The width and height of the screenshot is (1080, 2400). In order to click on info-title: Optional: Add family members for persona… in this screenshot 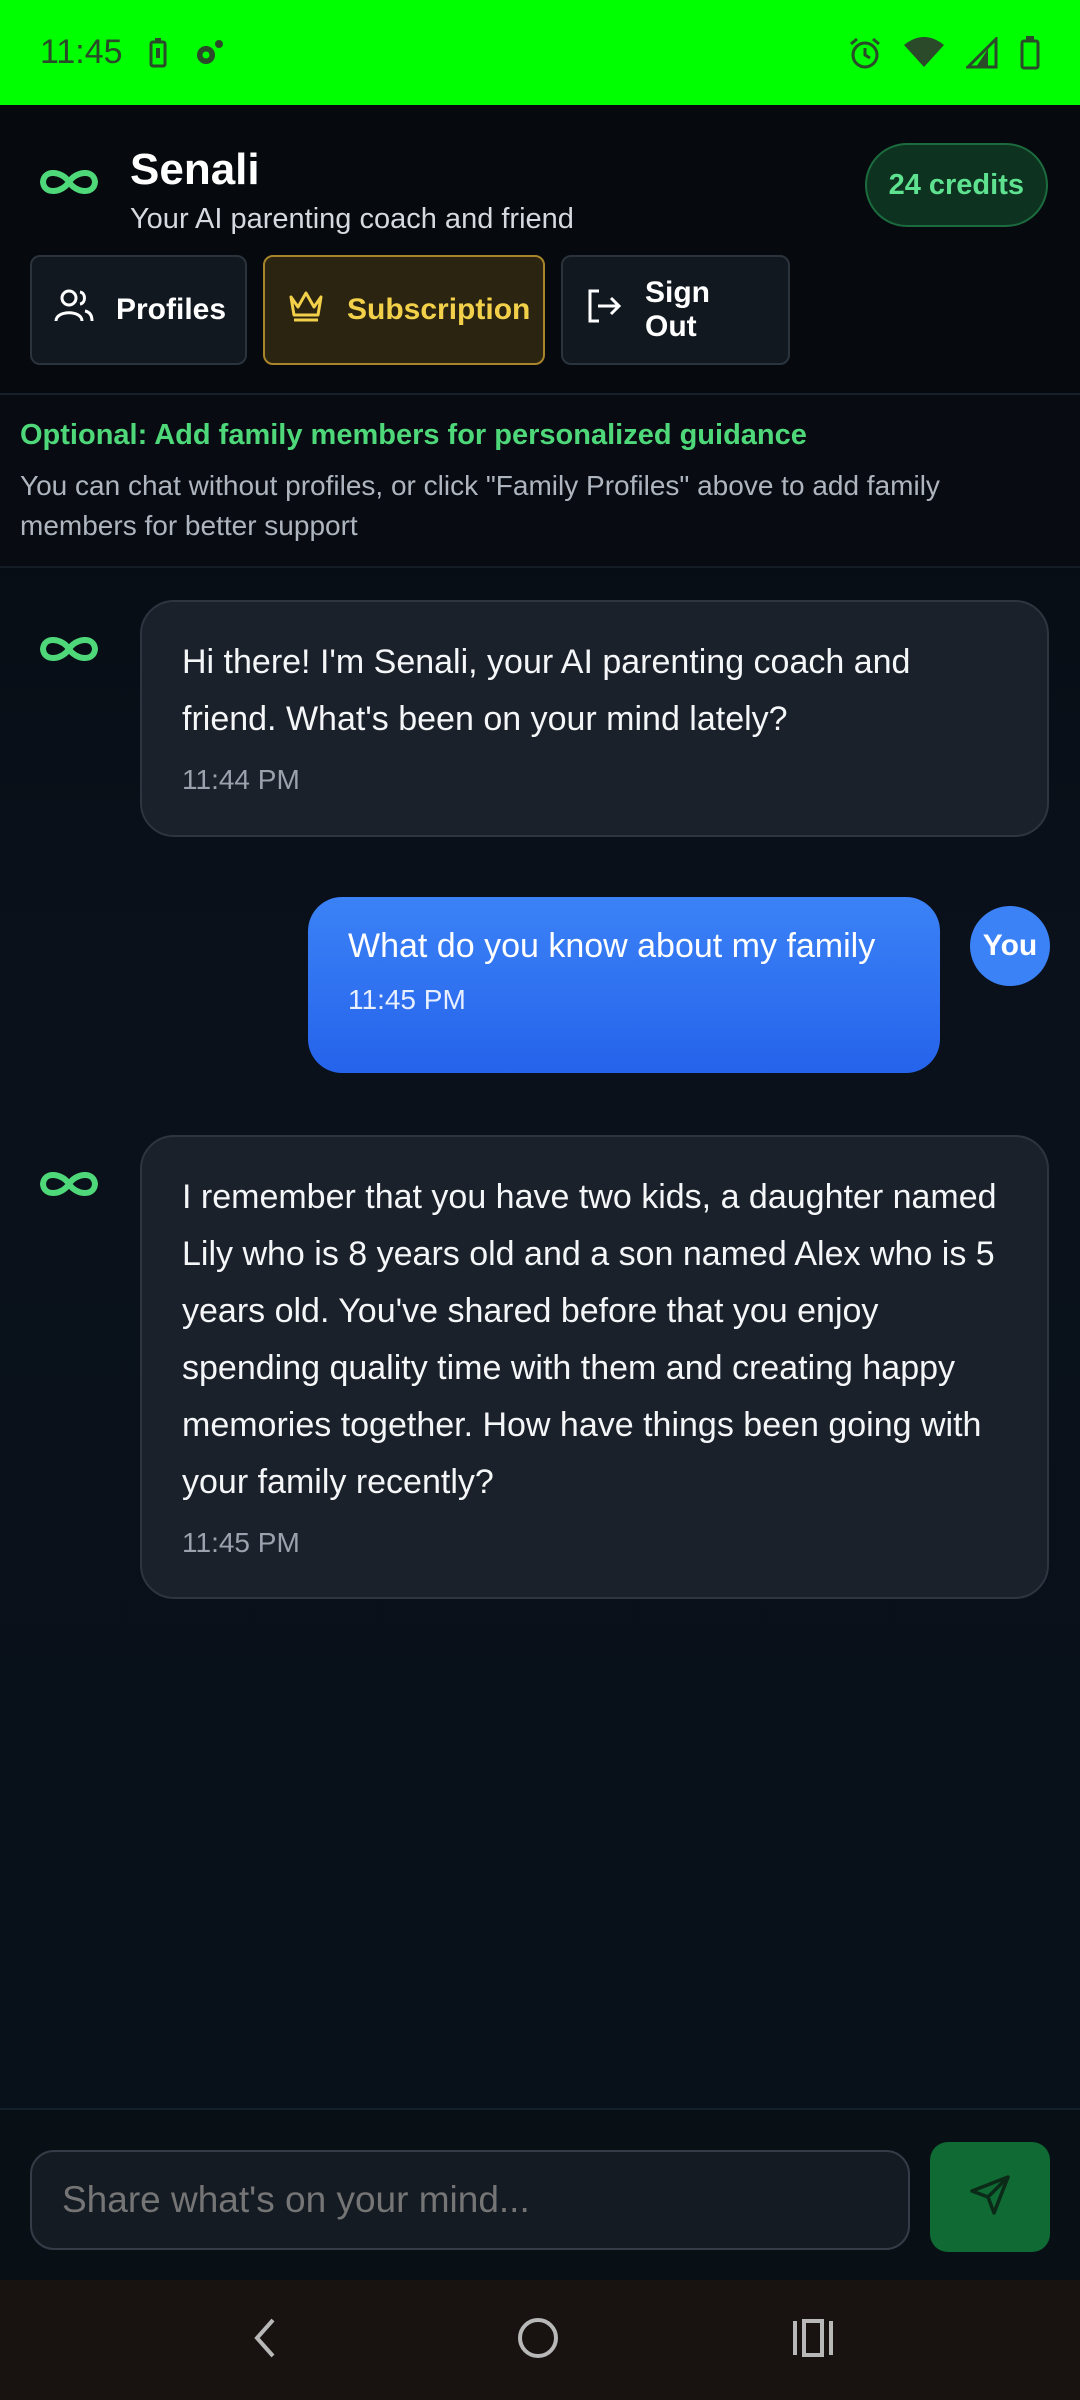, I will do `click(413, 435)`.